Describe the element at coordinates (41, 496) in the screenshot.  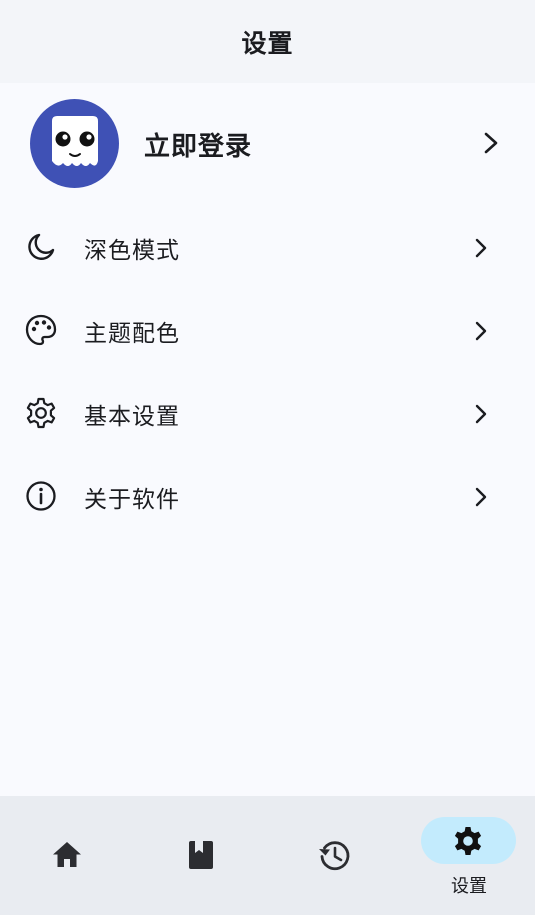
I see `info-icon` at that location.